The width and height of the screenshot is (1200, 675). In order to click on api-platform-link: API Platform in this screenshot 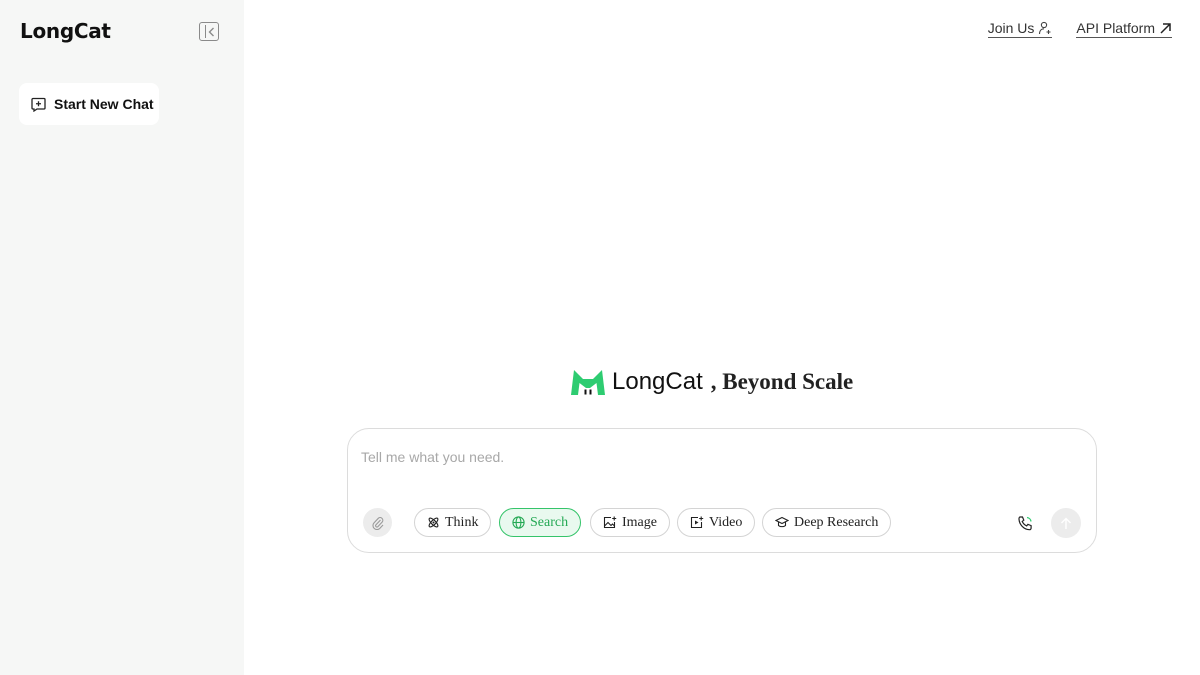, I will do `click(1124, 29)`.